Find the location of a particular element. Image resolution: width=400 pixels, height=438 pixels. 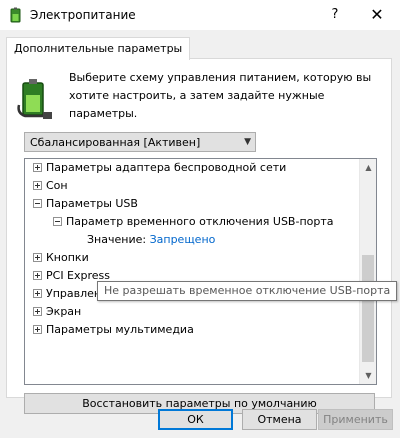

tree-item-display: Экран is located at coordinates (57, 312).